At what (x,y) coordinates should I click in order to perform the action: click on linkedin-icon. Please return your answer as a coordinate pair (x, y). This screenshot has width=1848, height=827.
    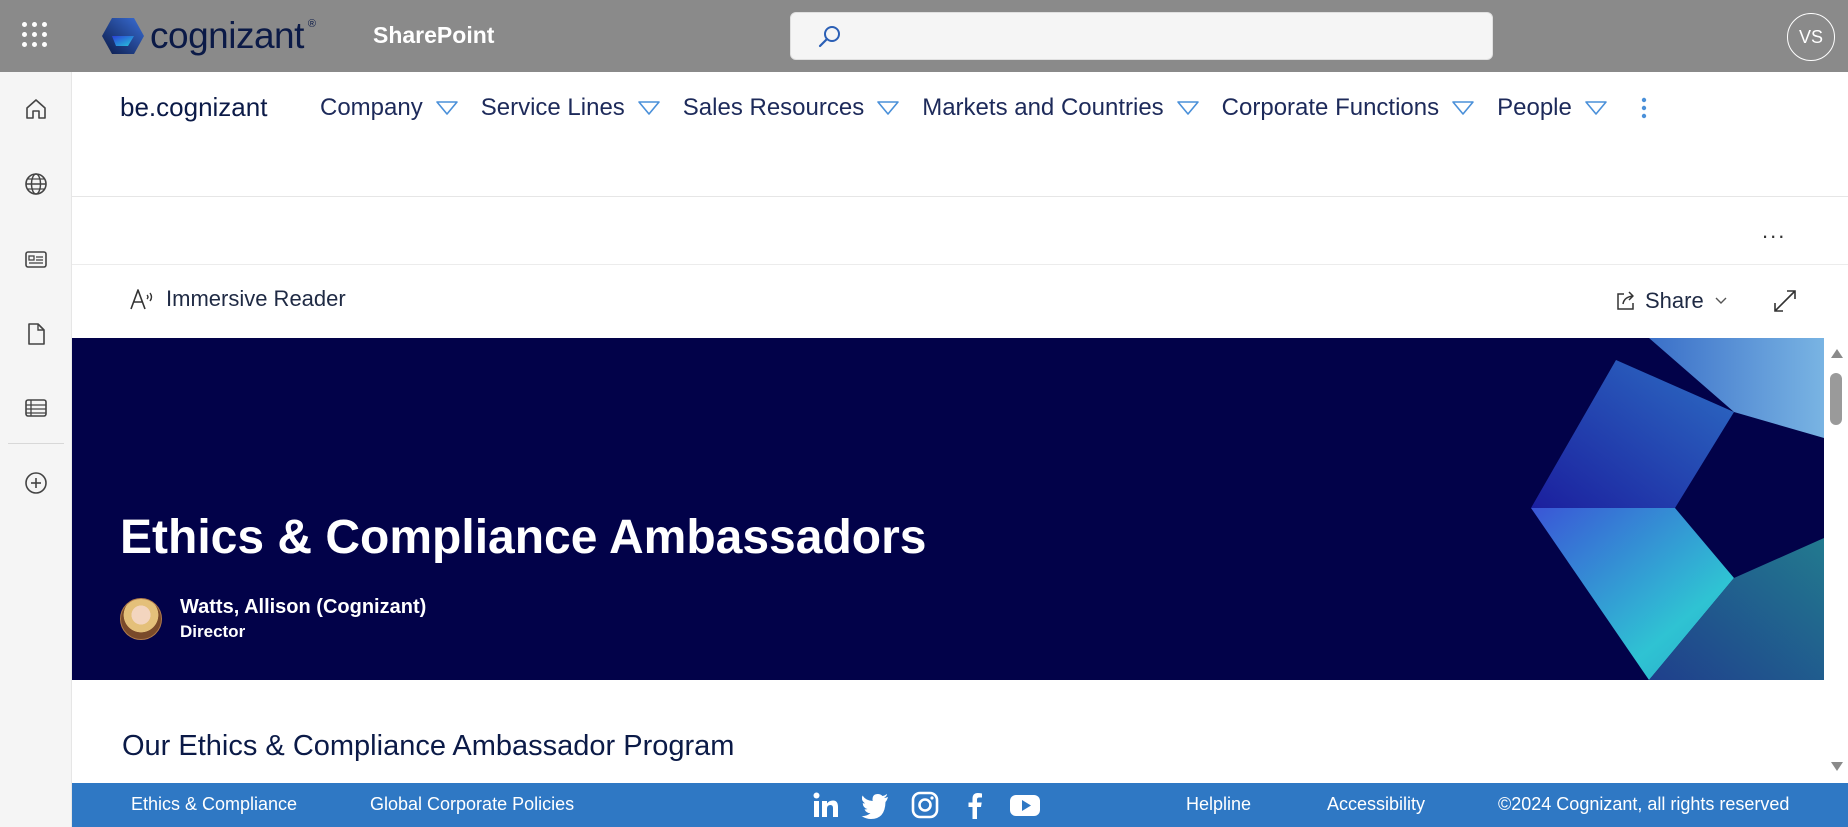
    Looking at the image, I should click on (826, 805).